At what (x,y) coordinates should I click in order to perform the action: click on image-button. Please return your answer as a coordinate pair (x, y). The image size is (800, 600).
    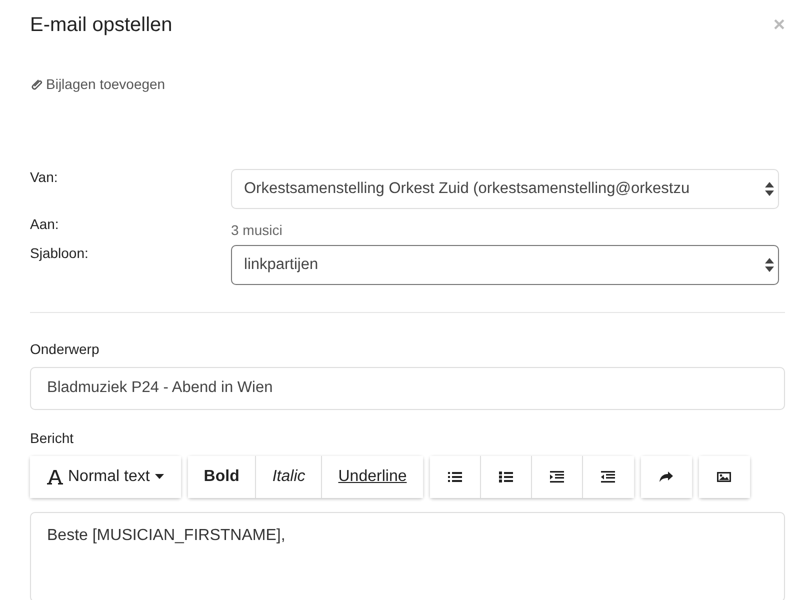
    Looking at the image, I should click on (724, 477).